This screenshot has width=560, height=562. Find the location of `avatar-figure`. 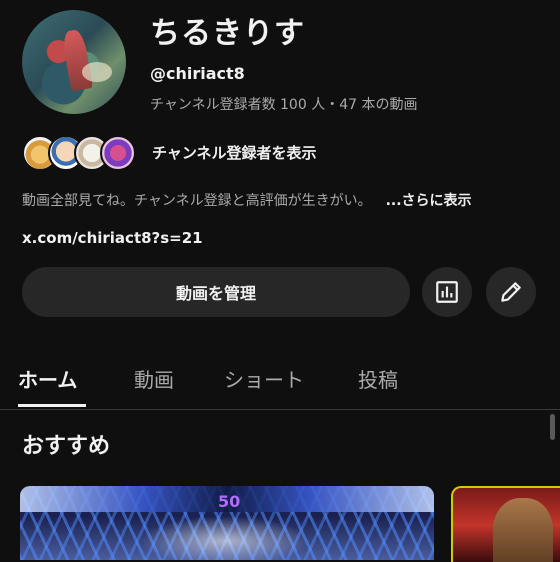

avatar-figure is located at coordinates (77, 60).